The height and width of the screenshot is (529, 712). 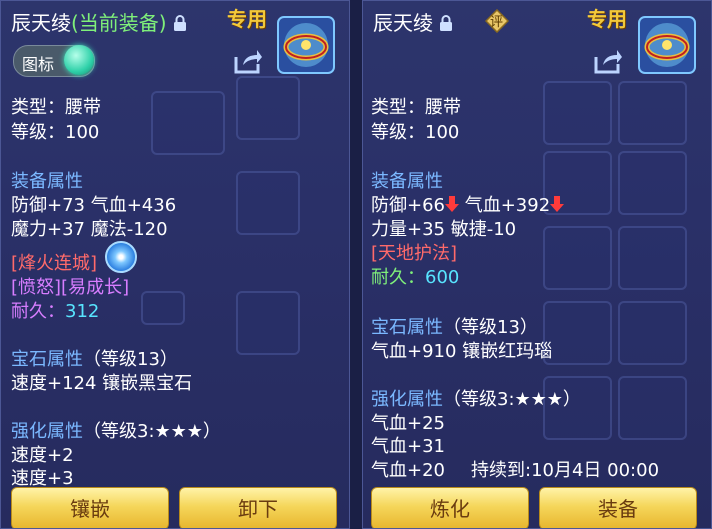 What do you see at coordinates (119, 23) in the screenshot?
I see `equipped-tag: (当前装备)` at bounding box center [119, 23].